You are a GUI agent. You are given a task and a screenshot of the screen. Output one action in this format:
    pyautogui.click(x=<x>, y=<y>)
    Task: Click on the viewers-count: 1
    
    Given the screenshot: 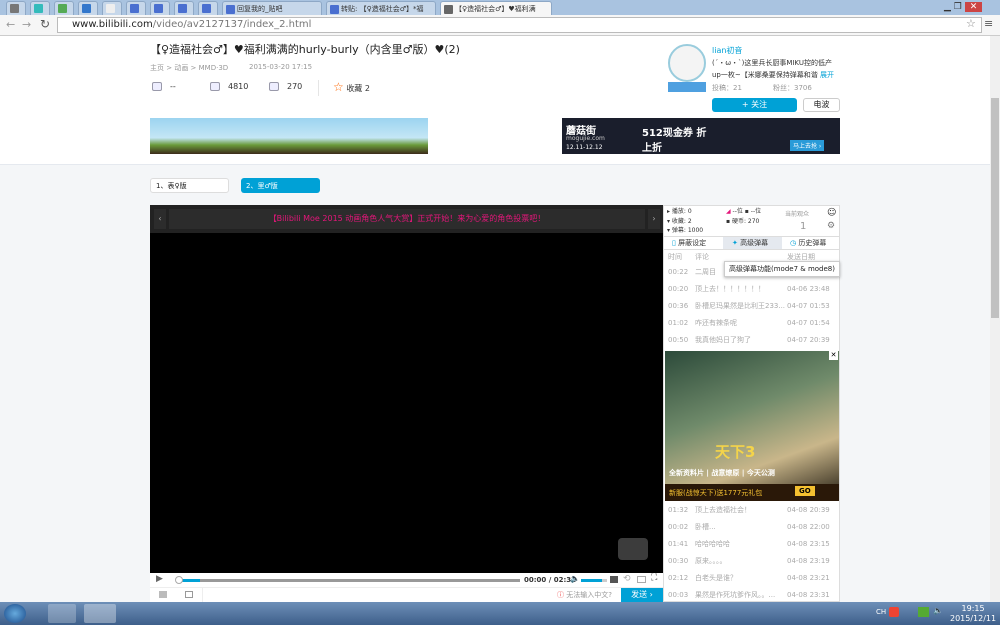 What is the action you would take?
    pyautogui.click(x=803, y=226)
    